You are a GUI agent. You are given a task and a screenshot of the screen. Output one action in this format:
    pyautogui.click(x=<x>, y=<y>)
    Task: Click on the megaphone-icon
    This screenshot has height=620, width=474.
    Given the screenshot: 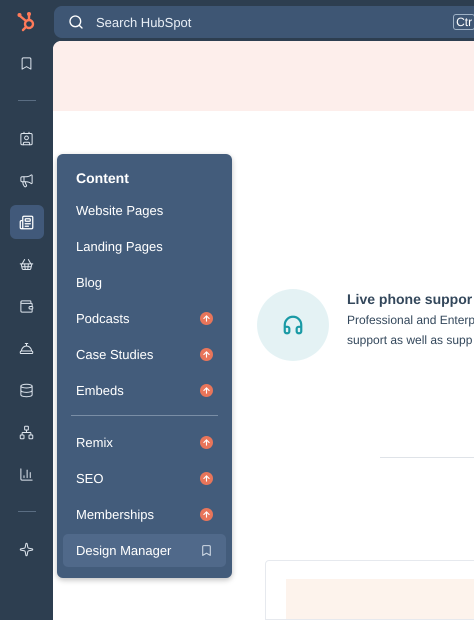 What is the action you would take?
    pyautogui.click(x=26, y=180)
    